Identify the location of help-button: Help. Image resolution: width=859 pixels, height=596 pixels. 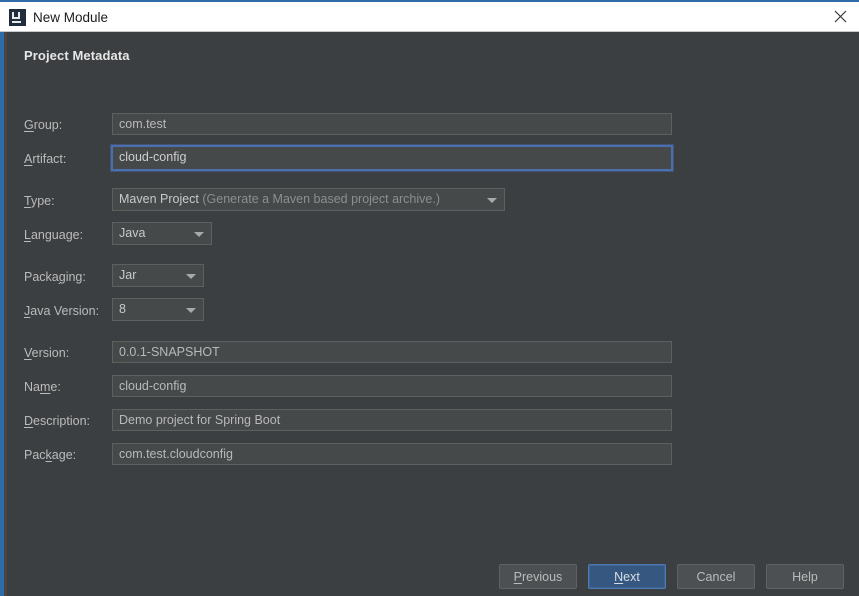
(805, 576).